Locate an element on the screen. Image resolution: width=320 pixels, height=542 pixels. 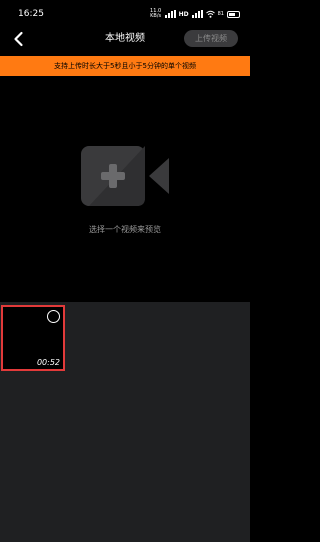
status-bar: 16:25 11.0 KB/s HD 81 is located at coordinates (125, 12).